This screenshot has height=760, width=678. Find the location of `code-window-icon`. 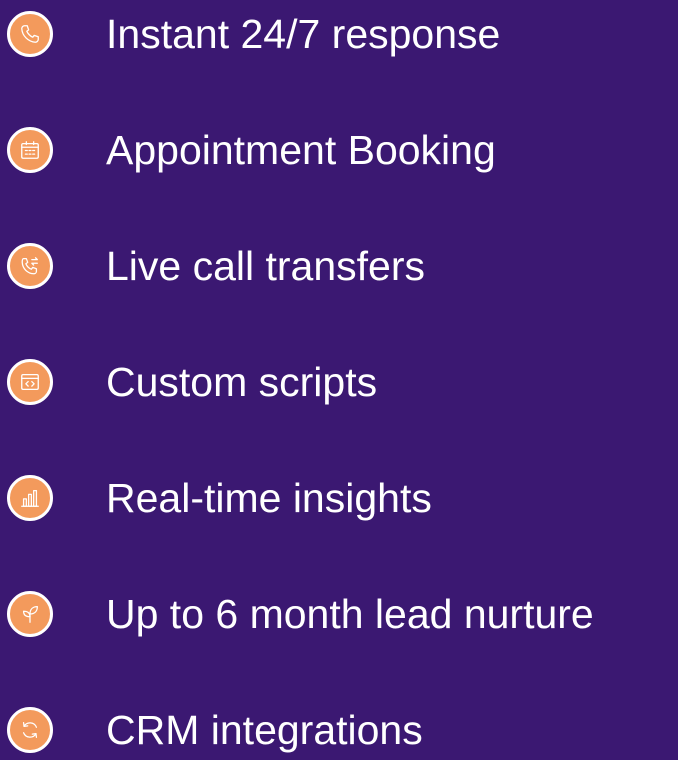

code-window-icon is located at coordinates (30, 382).